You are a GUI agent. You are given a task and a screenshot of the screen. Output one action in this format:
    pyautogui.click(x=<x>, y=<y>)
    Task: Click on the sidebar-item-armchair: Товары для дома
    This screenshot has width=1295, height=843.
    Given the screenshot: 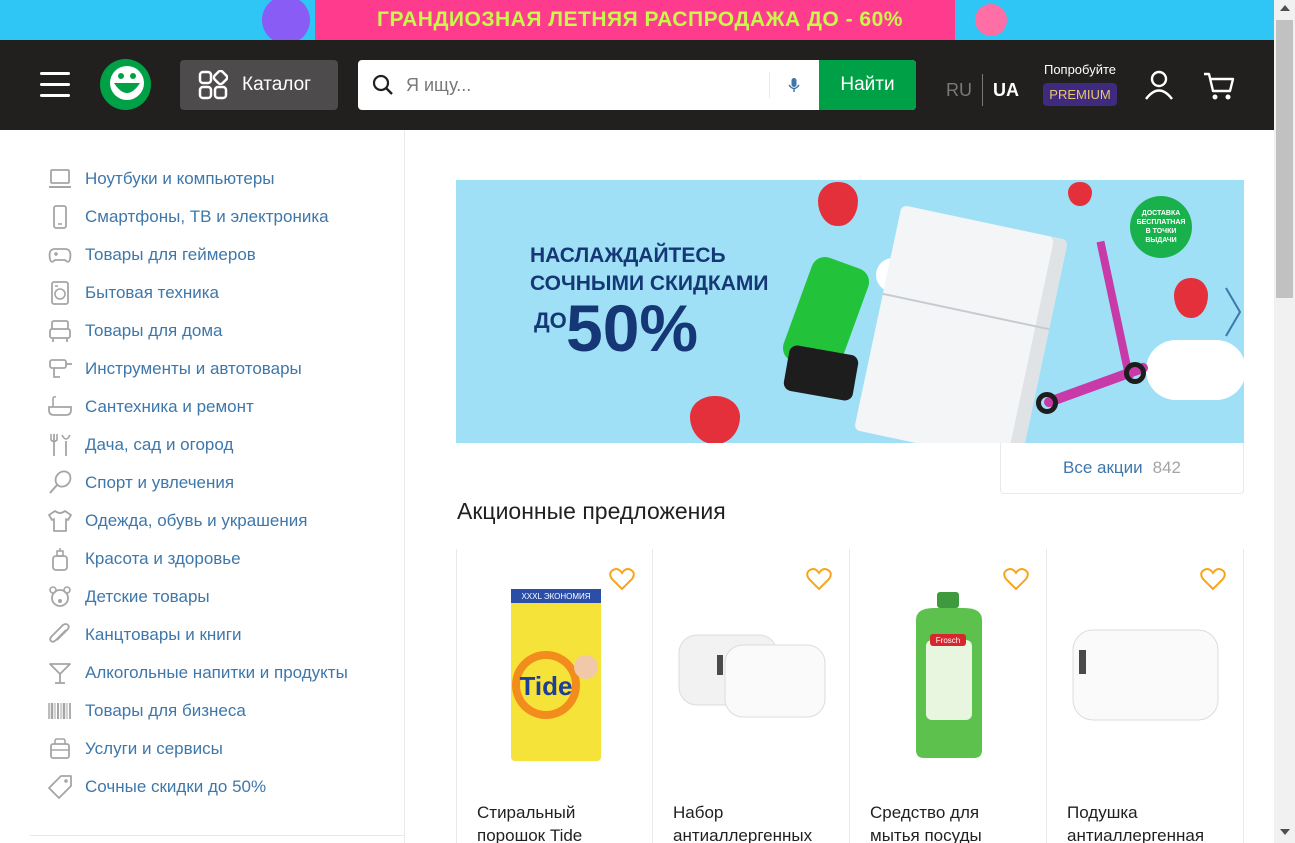 What is the action you would take?
    pyautogui.click(x=196, y=331)
    